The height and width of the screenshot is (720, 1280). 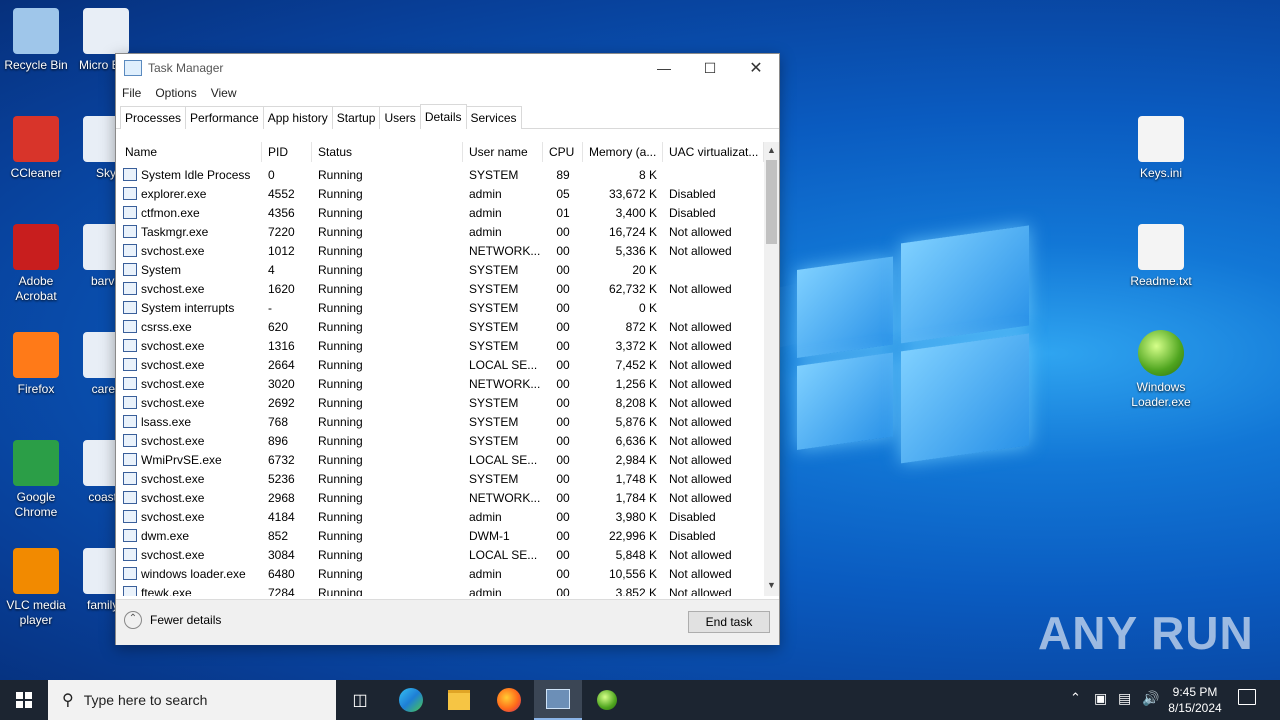 I want to click on table-cell: 7,452 K, so click(x=636, y=365).